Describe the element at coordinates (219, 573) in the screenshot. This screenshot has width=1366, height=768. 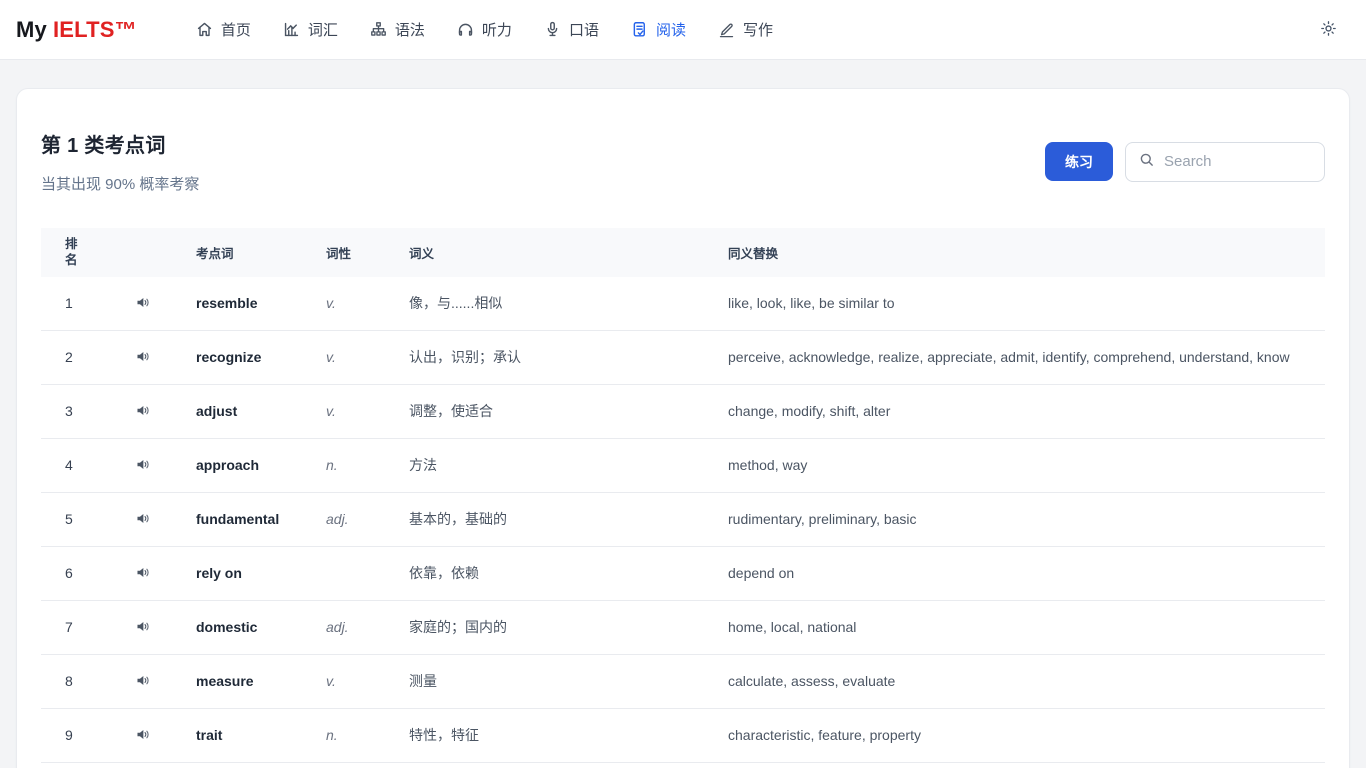
I see `word-cell: rely on` at that location.